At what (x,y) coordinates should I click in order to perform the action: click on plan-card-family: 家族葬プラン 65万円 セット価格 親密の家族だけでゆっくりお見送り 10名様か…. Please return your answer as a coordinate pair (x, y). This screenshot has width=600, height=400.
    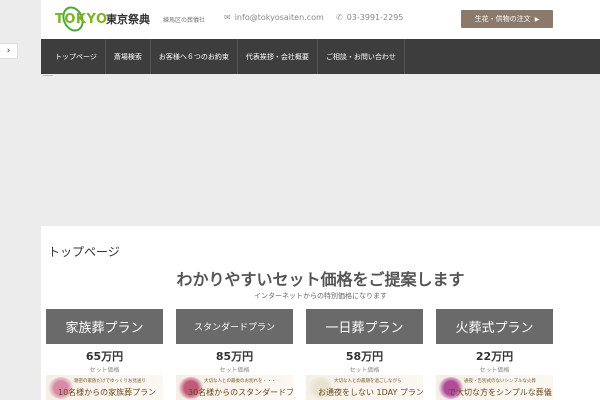
    Looking at the image, I should click on (104, 354).